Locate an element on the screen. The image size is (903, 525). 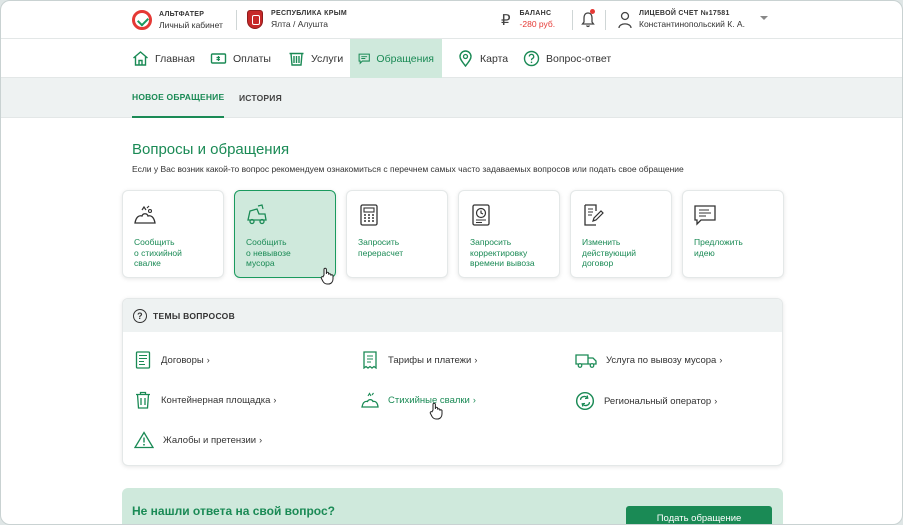
topic-label: Услуга по вывозу мусора is located at coordinates (661, 360).